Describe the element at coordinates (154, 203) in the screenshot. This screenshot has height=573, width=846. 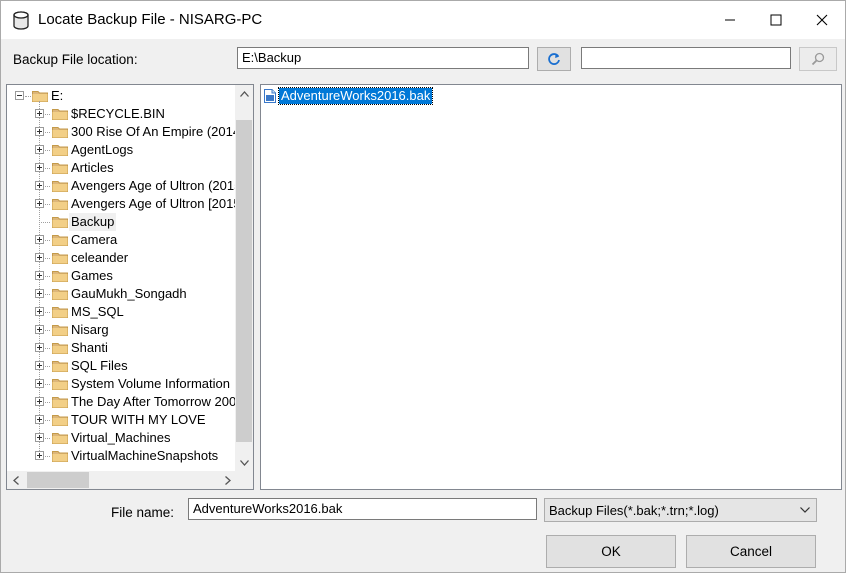
I see `tree-node-label: Avengers Age of Ultron [2015` at that location.